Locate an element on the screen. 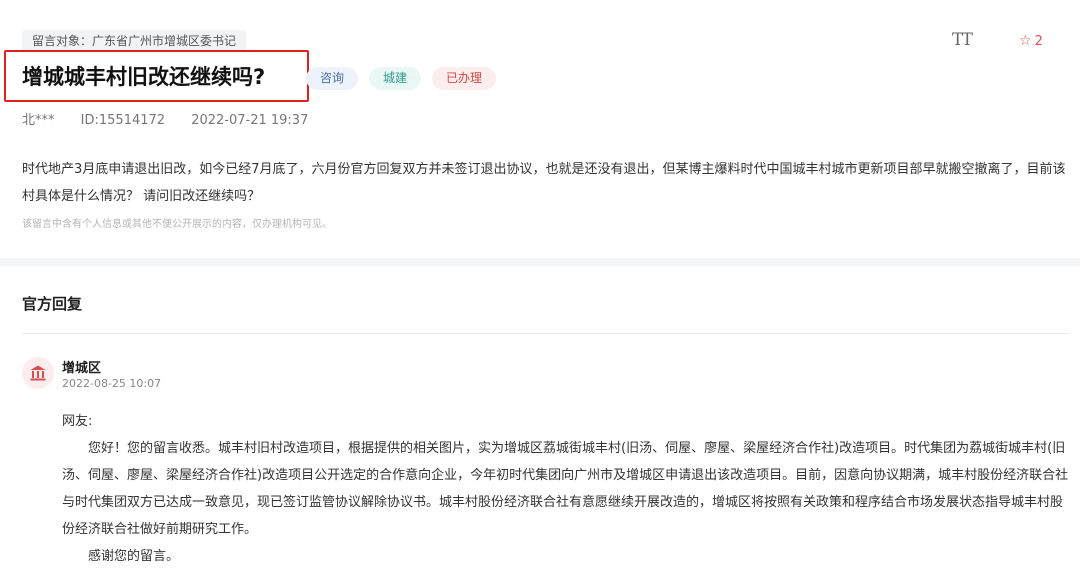 Image resolution: width=1080 pixels, height=585 pixels. favorite-button: ☆ 2 is located at coordinates (1031, 41).